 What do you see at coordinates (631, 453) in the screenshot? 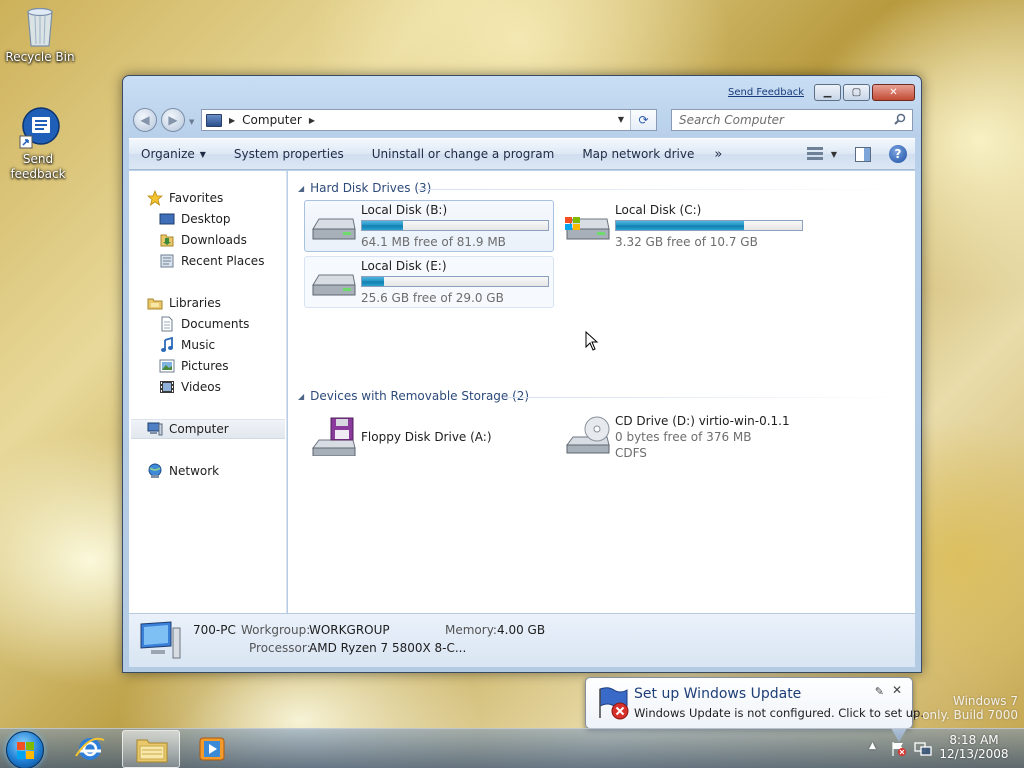
I see `drive-file-system: CDFS` at bounding box center [631, 453].